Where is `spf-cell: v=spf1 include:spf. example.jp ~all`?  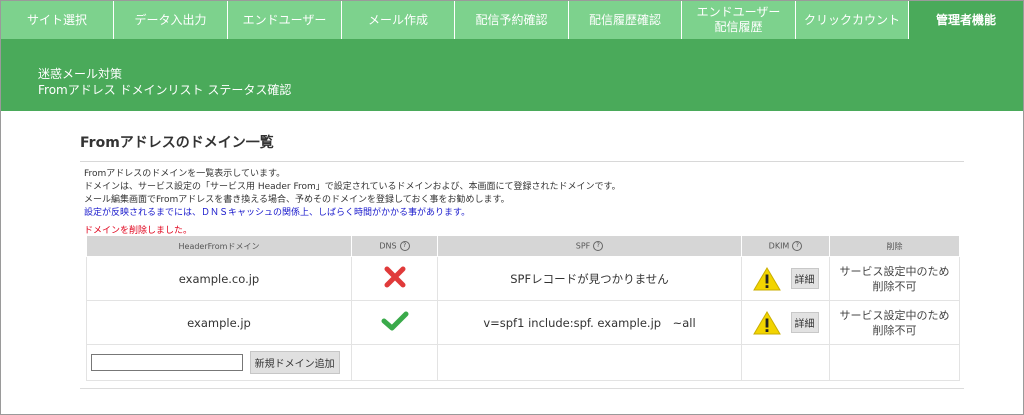
spf-cell: v=spf1 include:spf. example.jp ~all is located at coordinates (589, 322).